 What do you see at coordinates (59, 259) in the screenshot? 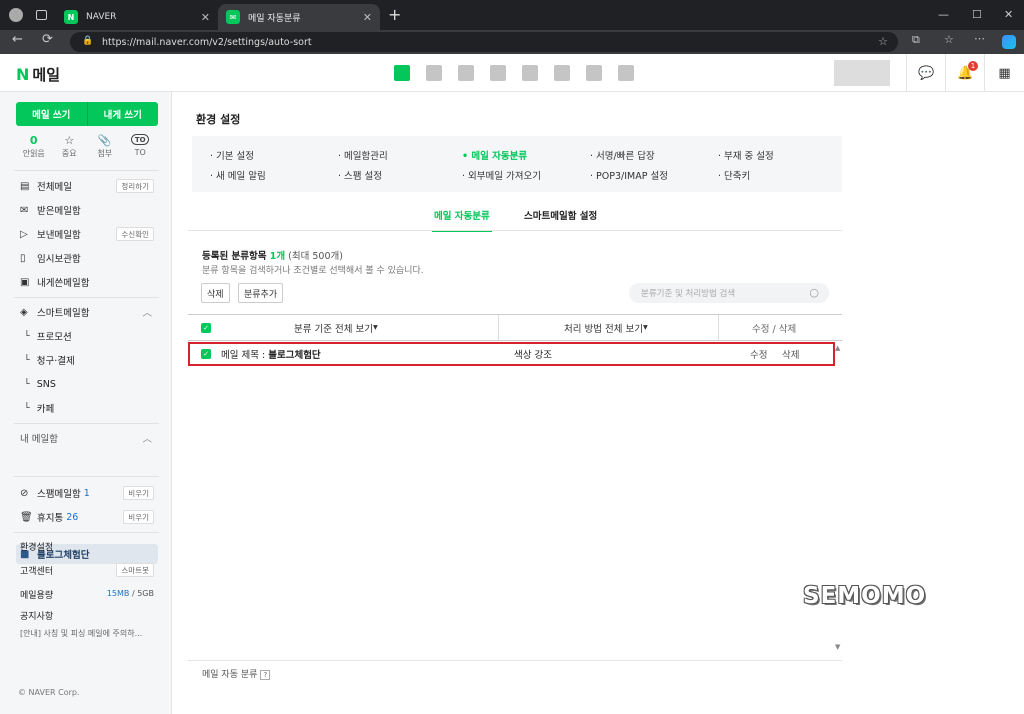
I see `sidebar-label: 임시보관함` at bounding box center [59, 259].